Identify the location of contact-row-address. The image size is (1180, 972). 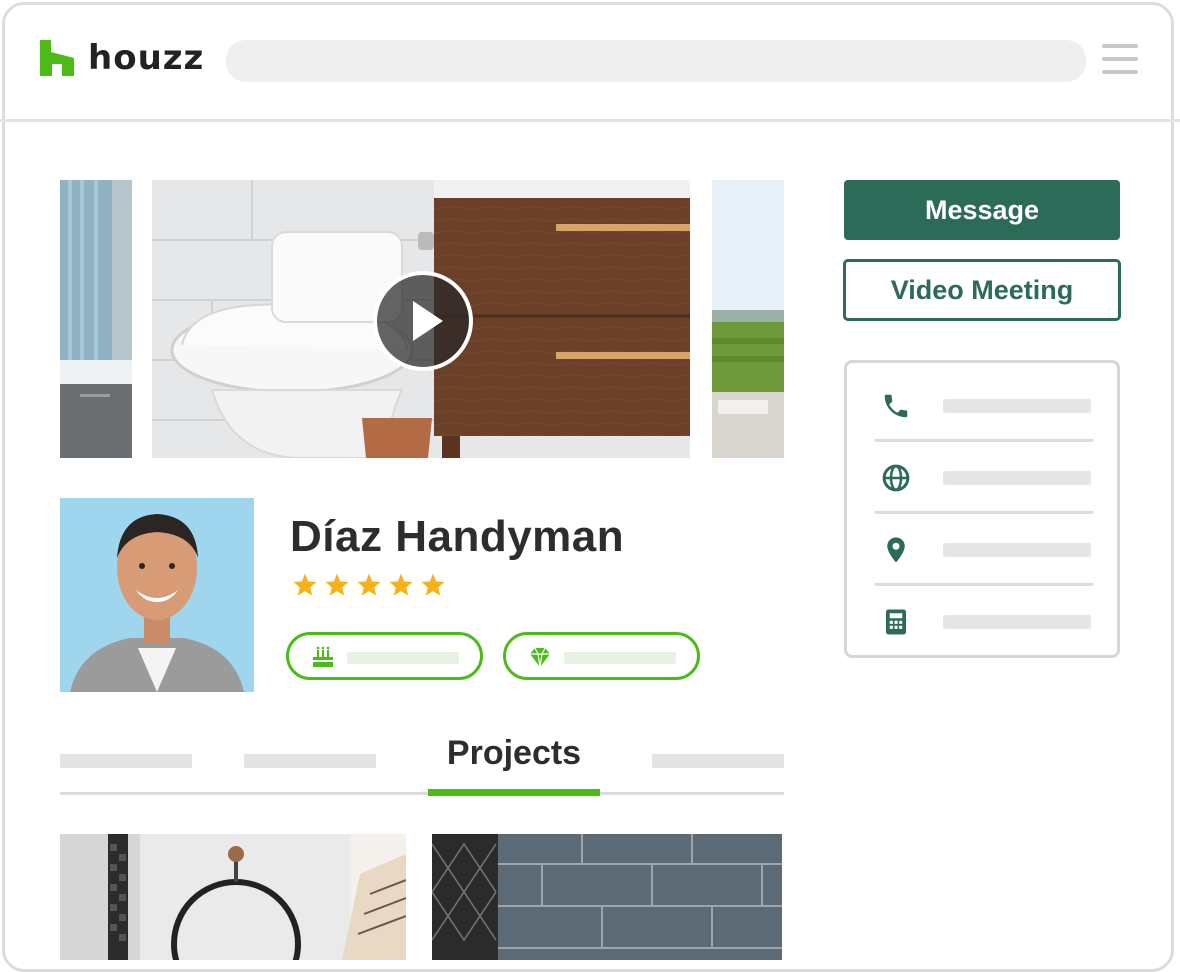
(984, 546).